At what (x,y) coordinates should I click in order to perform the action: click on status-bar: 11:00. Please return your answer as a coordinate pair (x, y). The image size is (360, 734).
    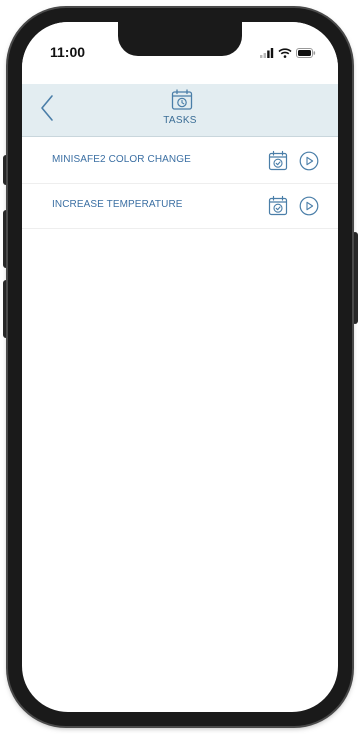
    Looking at the image, I should click on (180, 53).